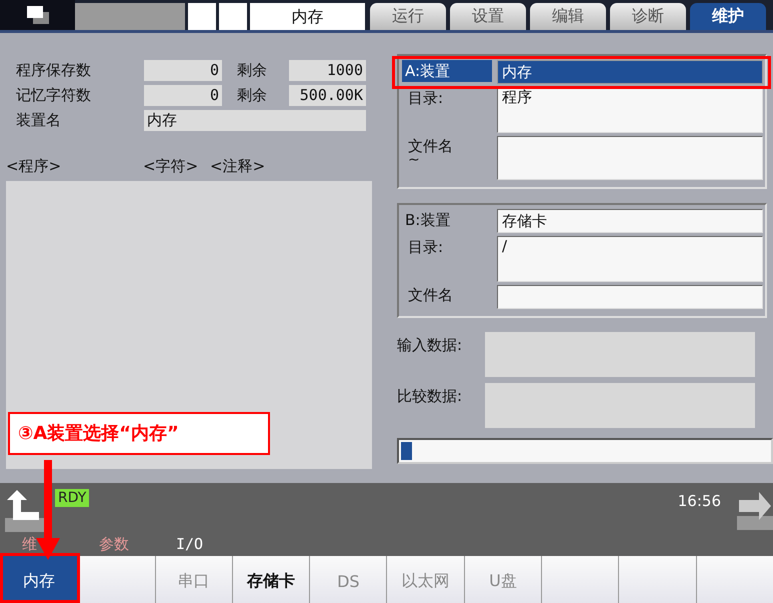 This screenshot has height=603, width=773. Describe the element at coordinates (255, 120) in the screenshot. I see `value-field: 内存` at that location.